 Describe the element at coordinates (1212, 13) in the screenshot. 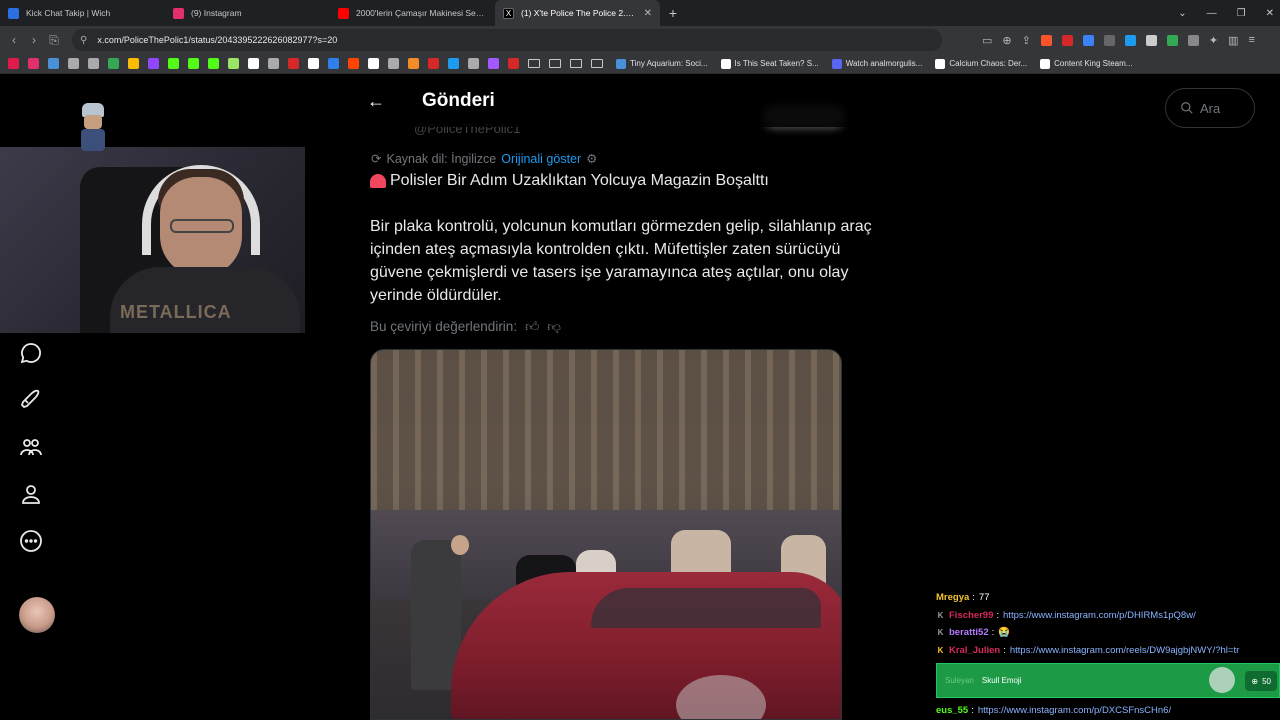

I see `minimize-icon: —` at that location.